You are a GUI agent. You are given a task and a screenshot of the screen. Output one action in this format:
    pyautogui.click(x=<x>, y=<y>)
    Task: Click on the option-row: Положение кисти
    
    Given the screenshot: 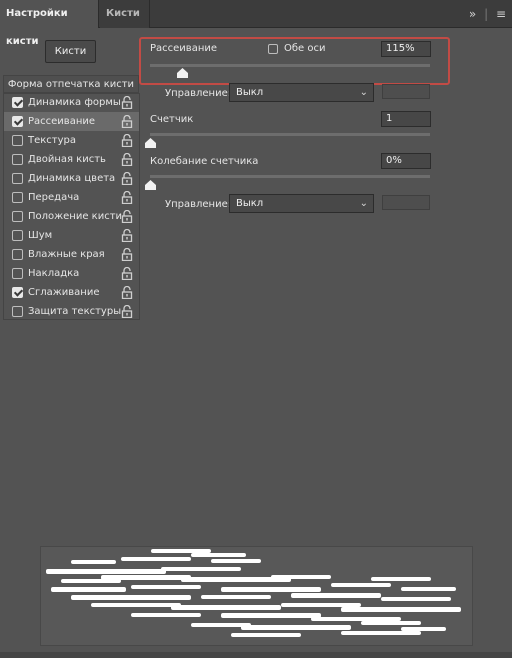 What is the action you would take?
    pyautogui.click(x=71, y=216)
    